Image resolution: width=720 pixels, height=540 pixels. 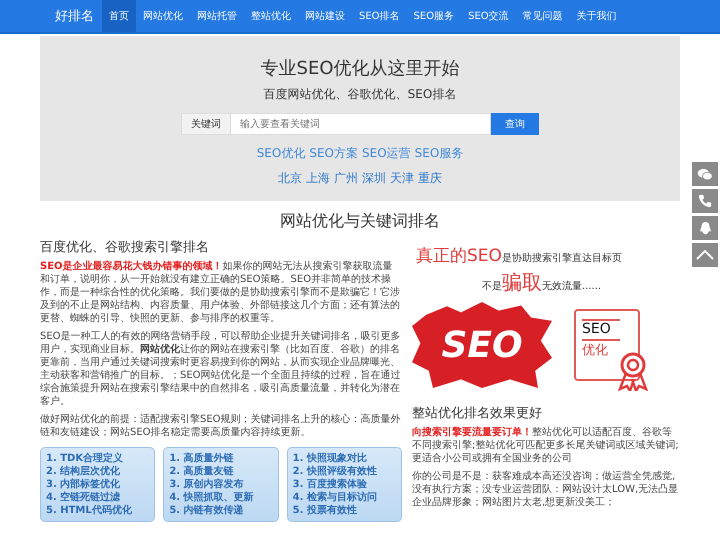 I want to click on phone-icon, so click(x=705, y=201).